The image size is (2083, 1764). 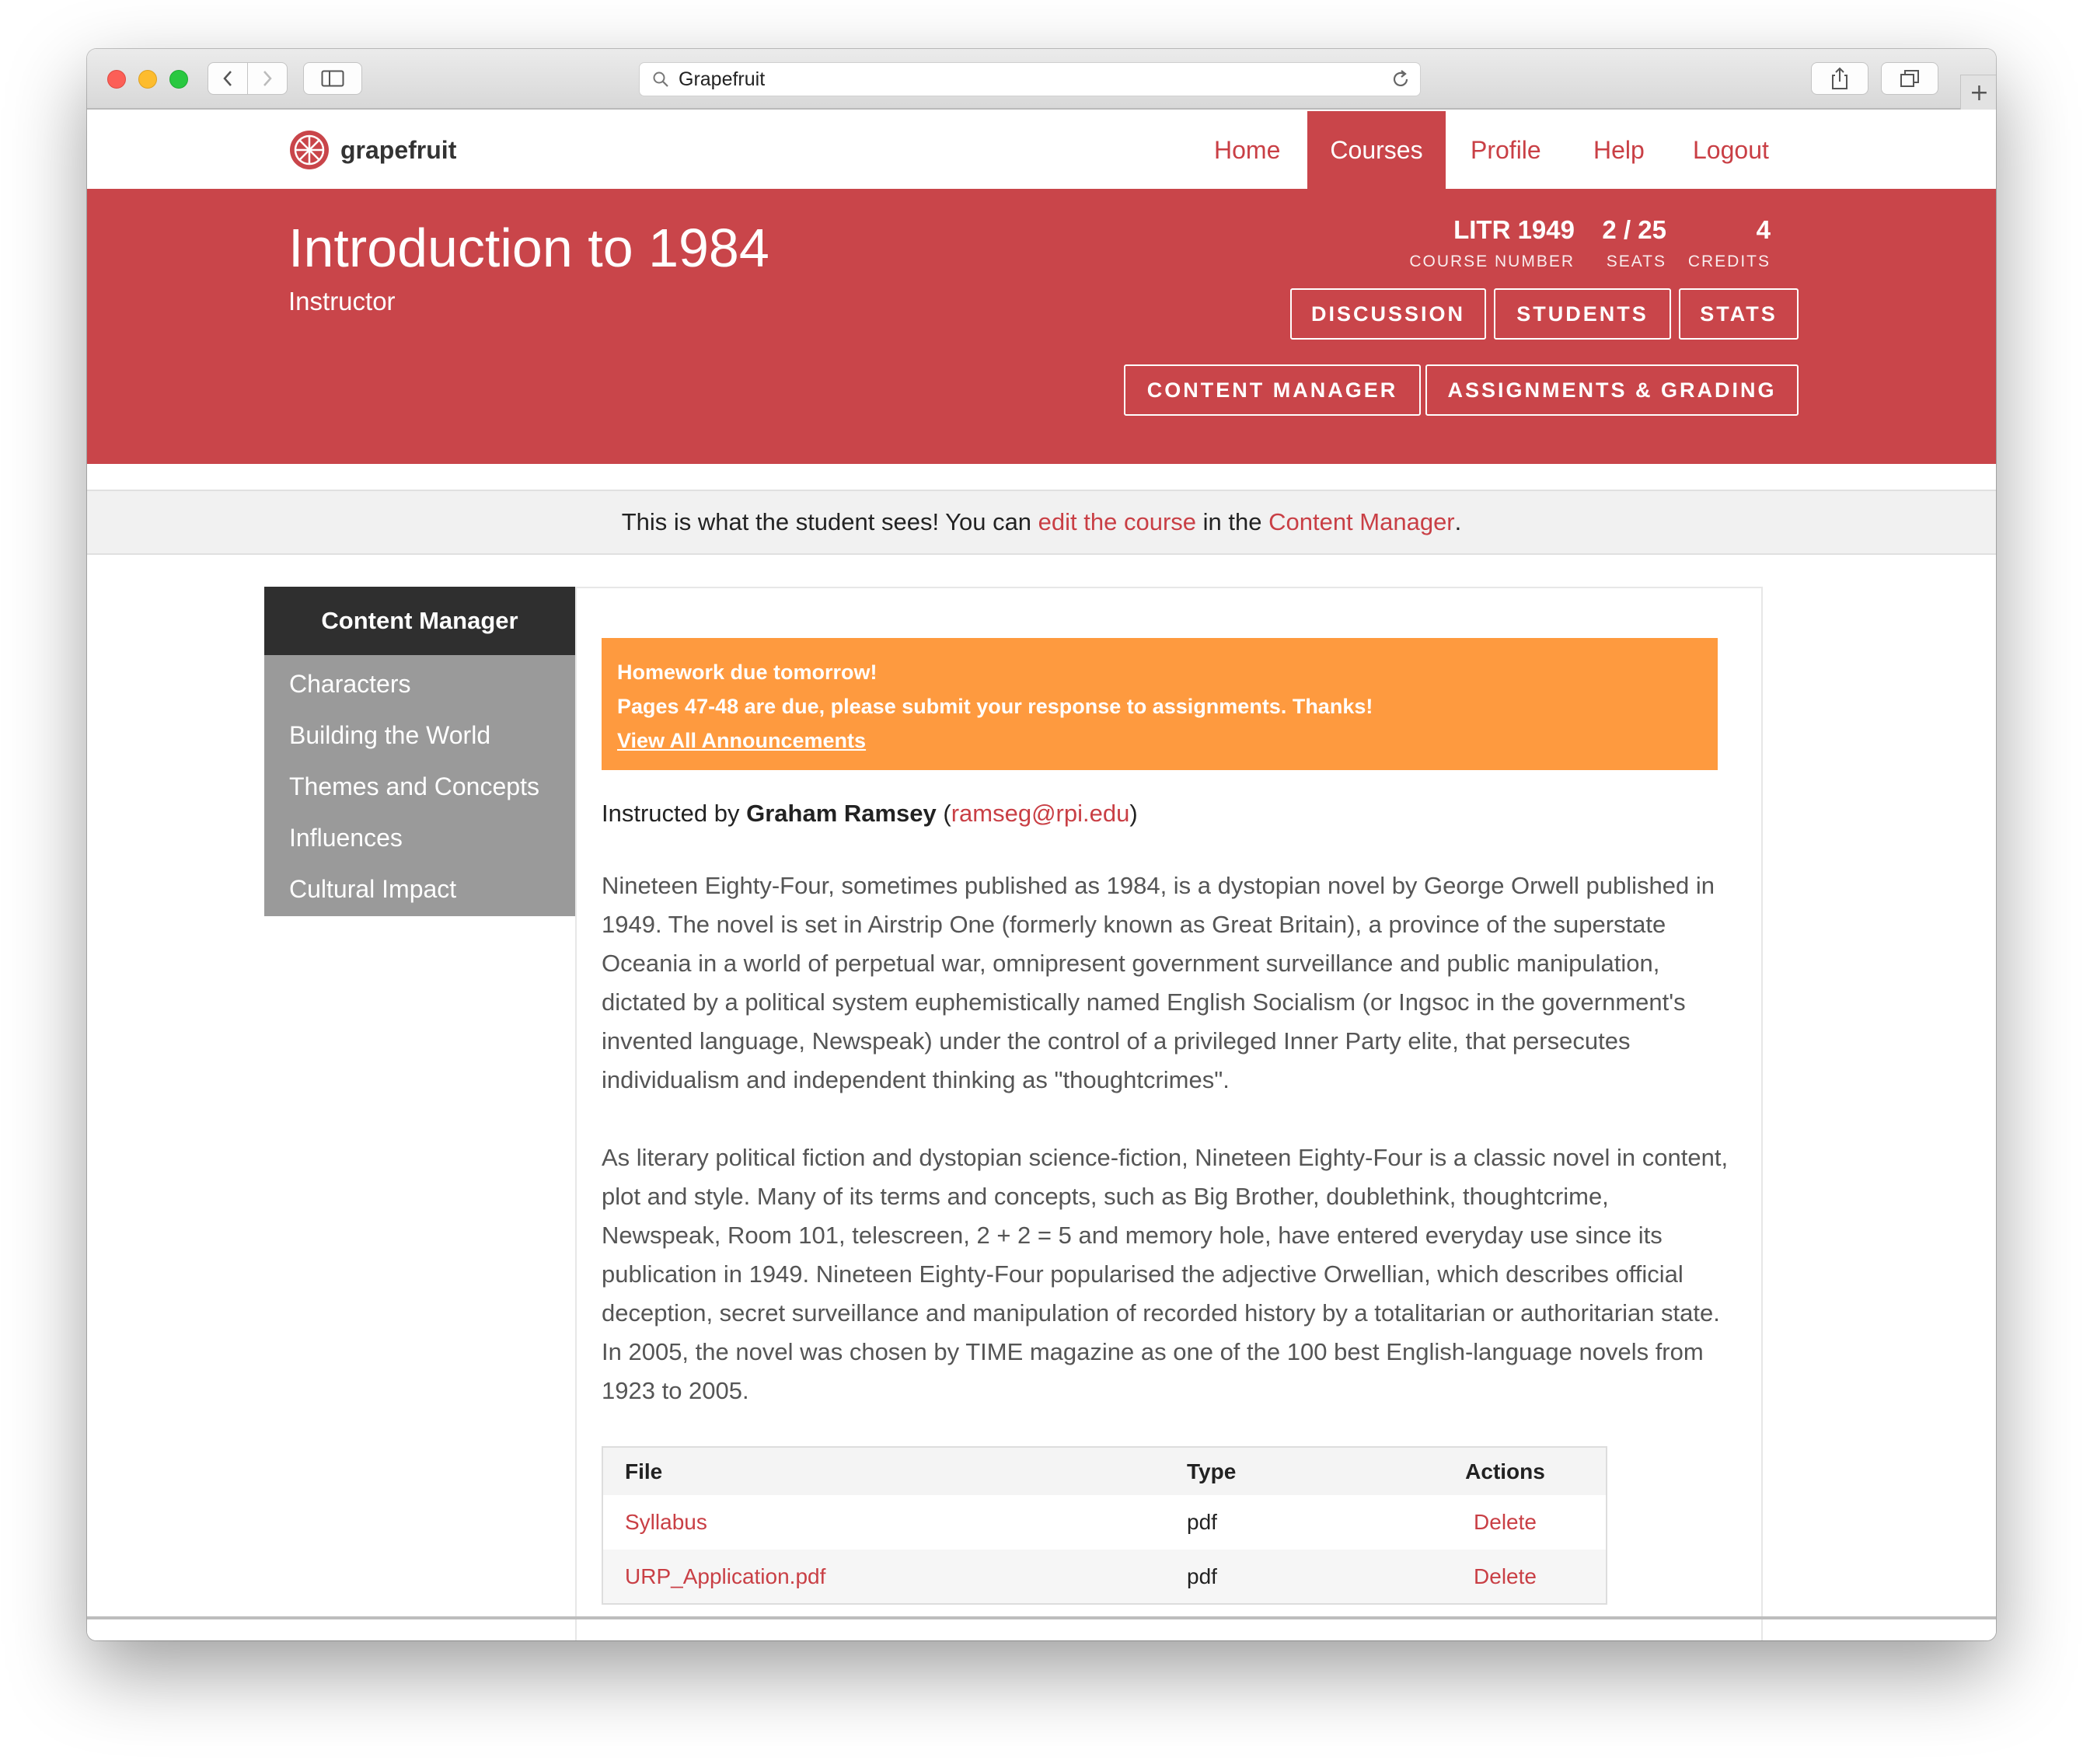 I want to click on nav-courses: Courses, so click(x=1376, y=150).